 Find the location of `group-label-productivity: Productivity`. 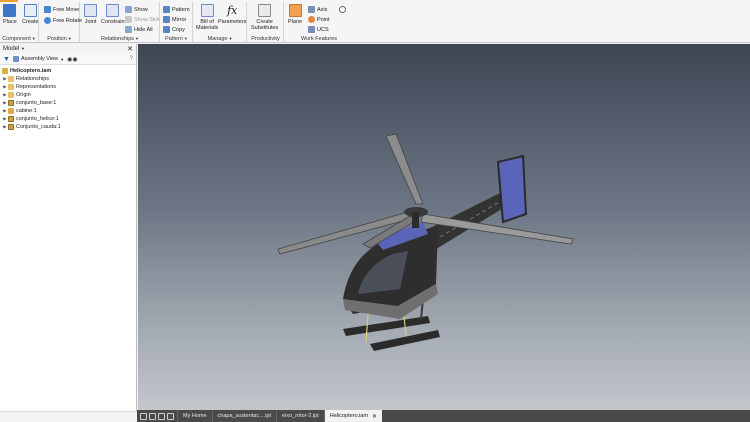

group-label-productivity: Productivity is located at coordinates (265, 39).